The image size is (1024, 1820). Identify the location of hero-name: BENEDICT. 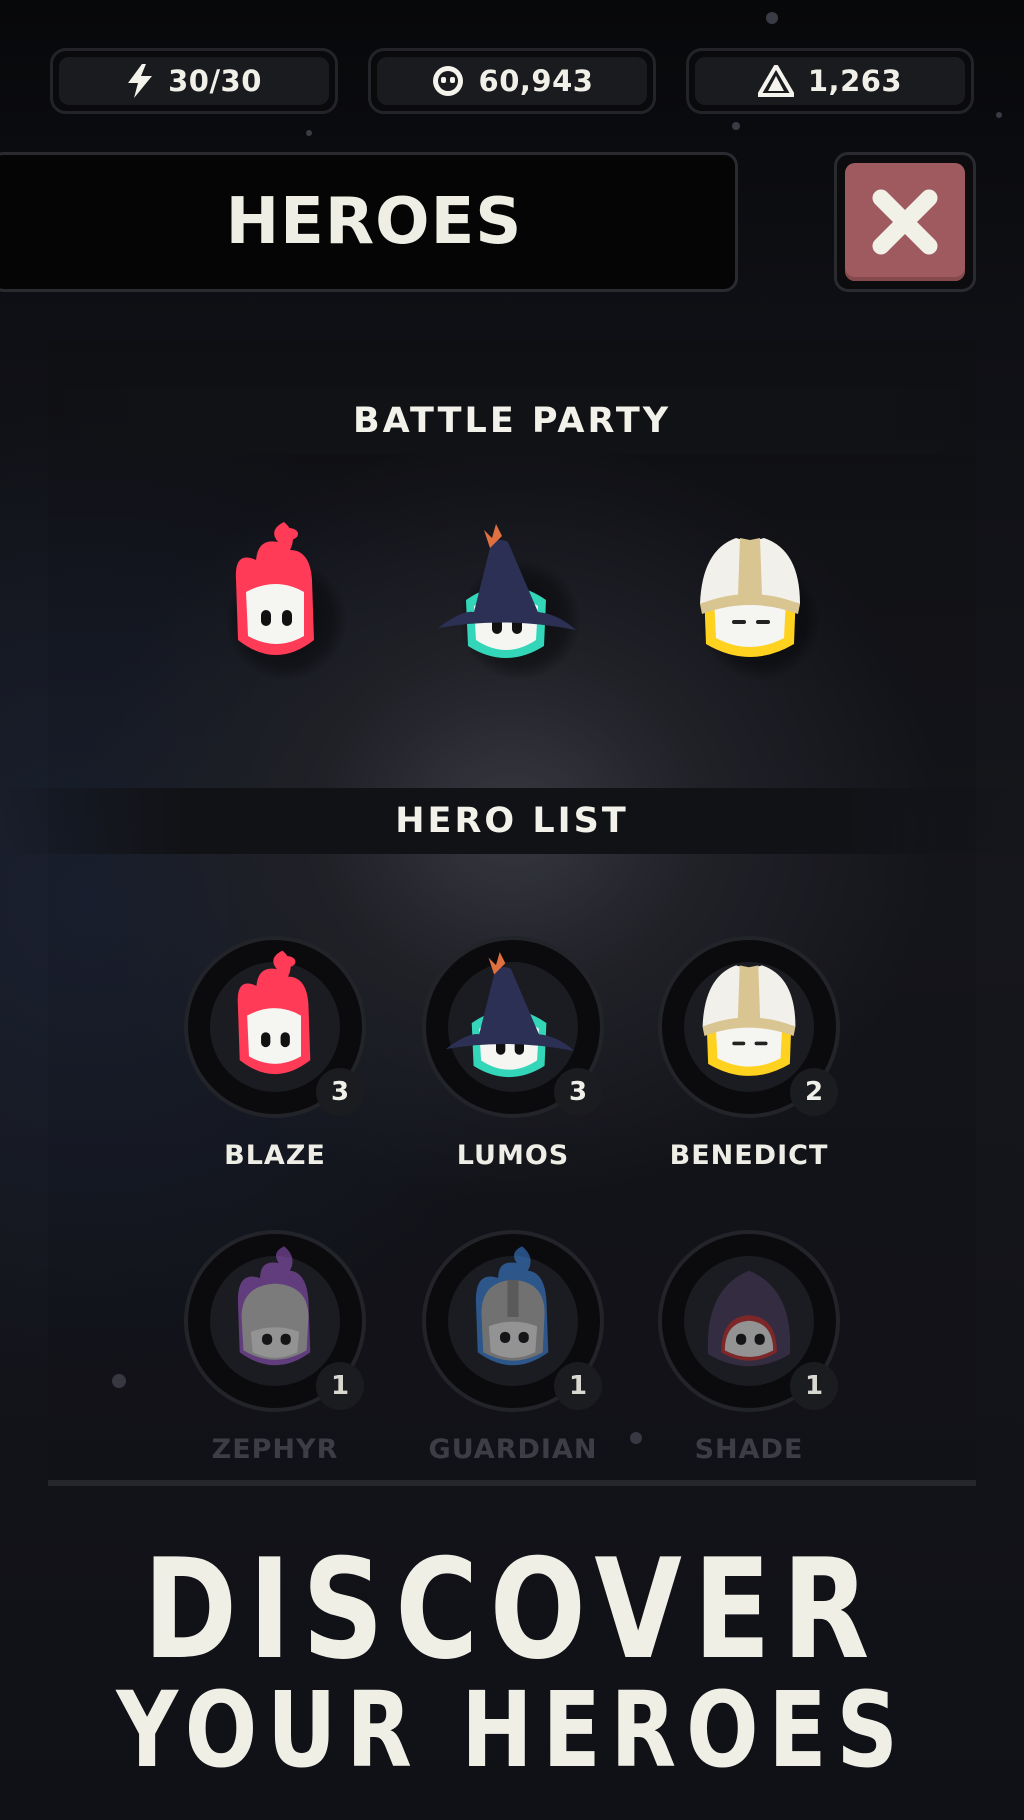
(749, 1155).